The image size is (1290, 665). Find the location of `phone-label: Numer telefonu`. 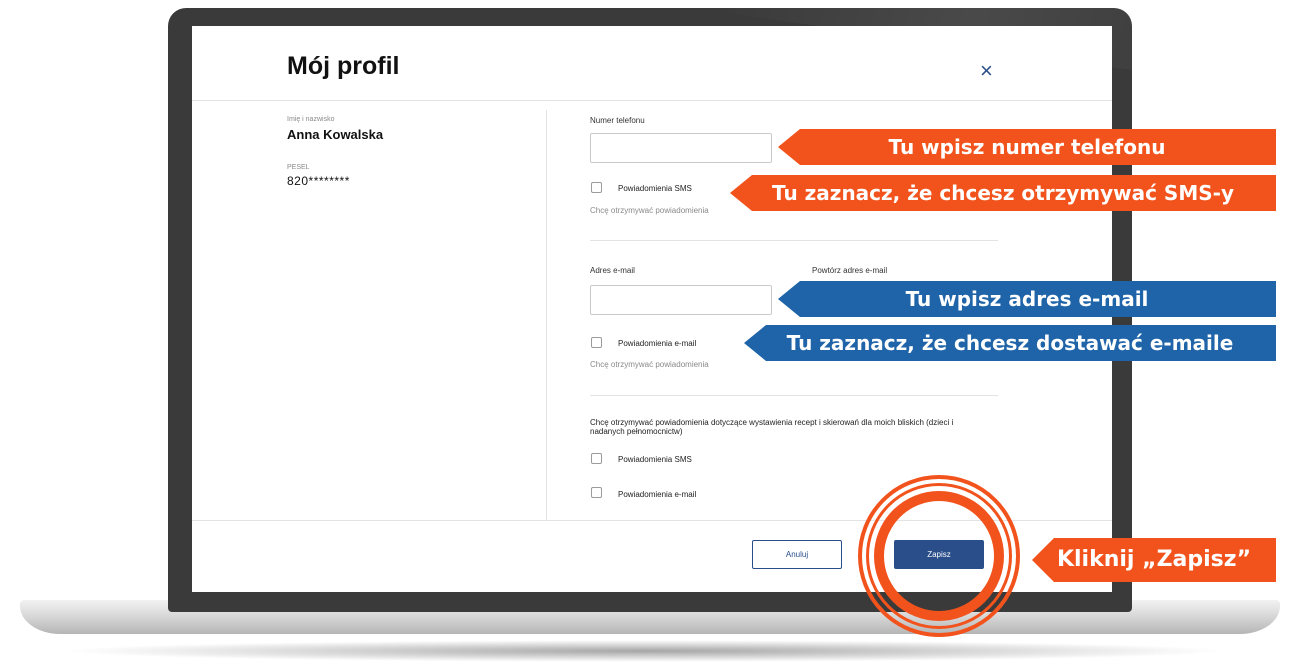

phone-label: Numer telefonu is located at coordinates (617, 120).